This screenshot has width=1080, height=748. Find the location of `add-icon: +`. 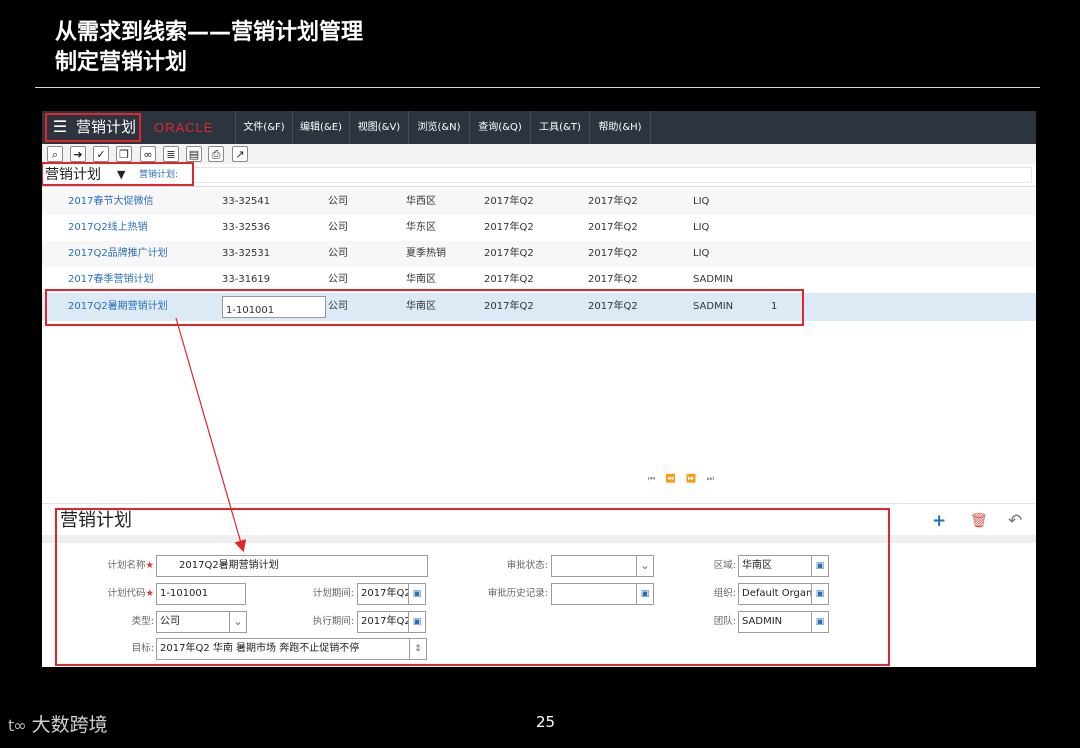

add-icon: + is located at coordinates (939, 521).